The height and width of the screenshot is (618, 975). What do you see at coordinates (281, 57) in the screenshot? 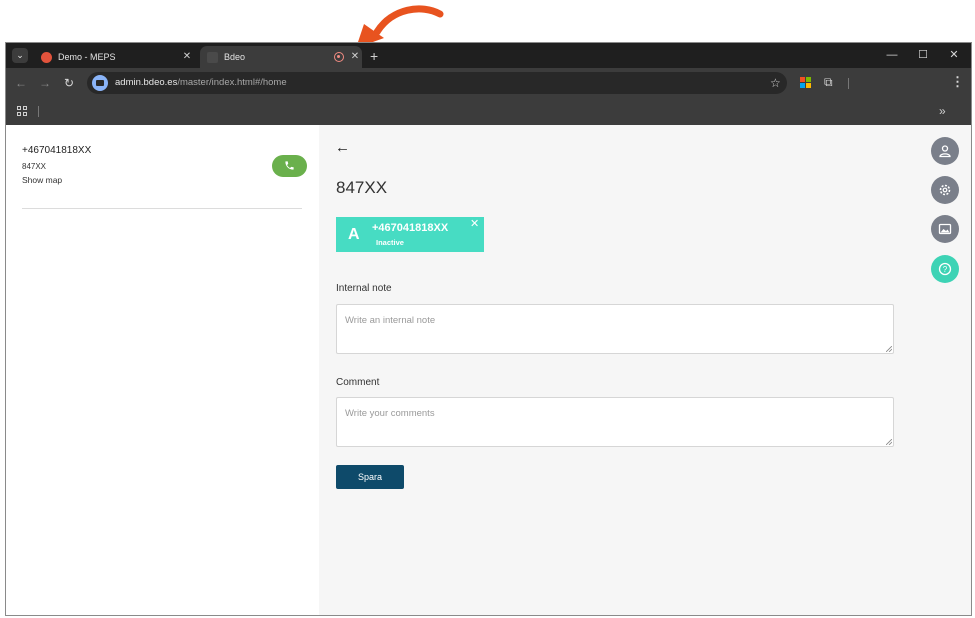
I see `tab-bdeo: Bdeo ✕` at bounding box center [281, 57].